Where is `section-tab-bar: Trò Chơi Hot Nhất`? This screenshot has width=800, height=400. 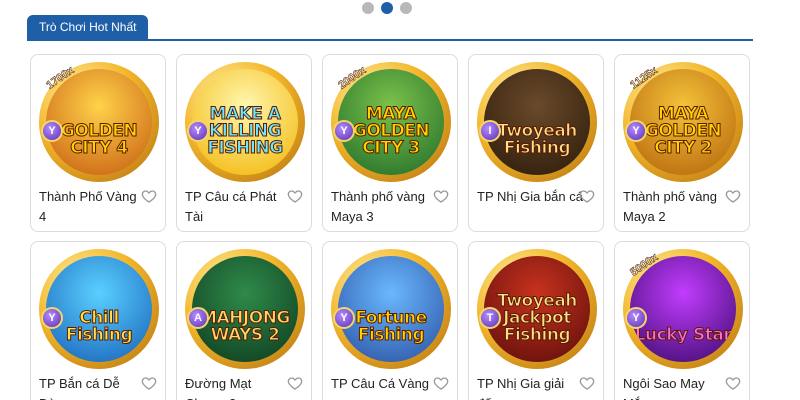
section-tab-bar: Trò Chơi Hot Nhất is located at coordinates (390, 28).